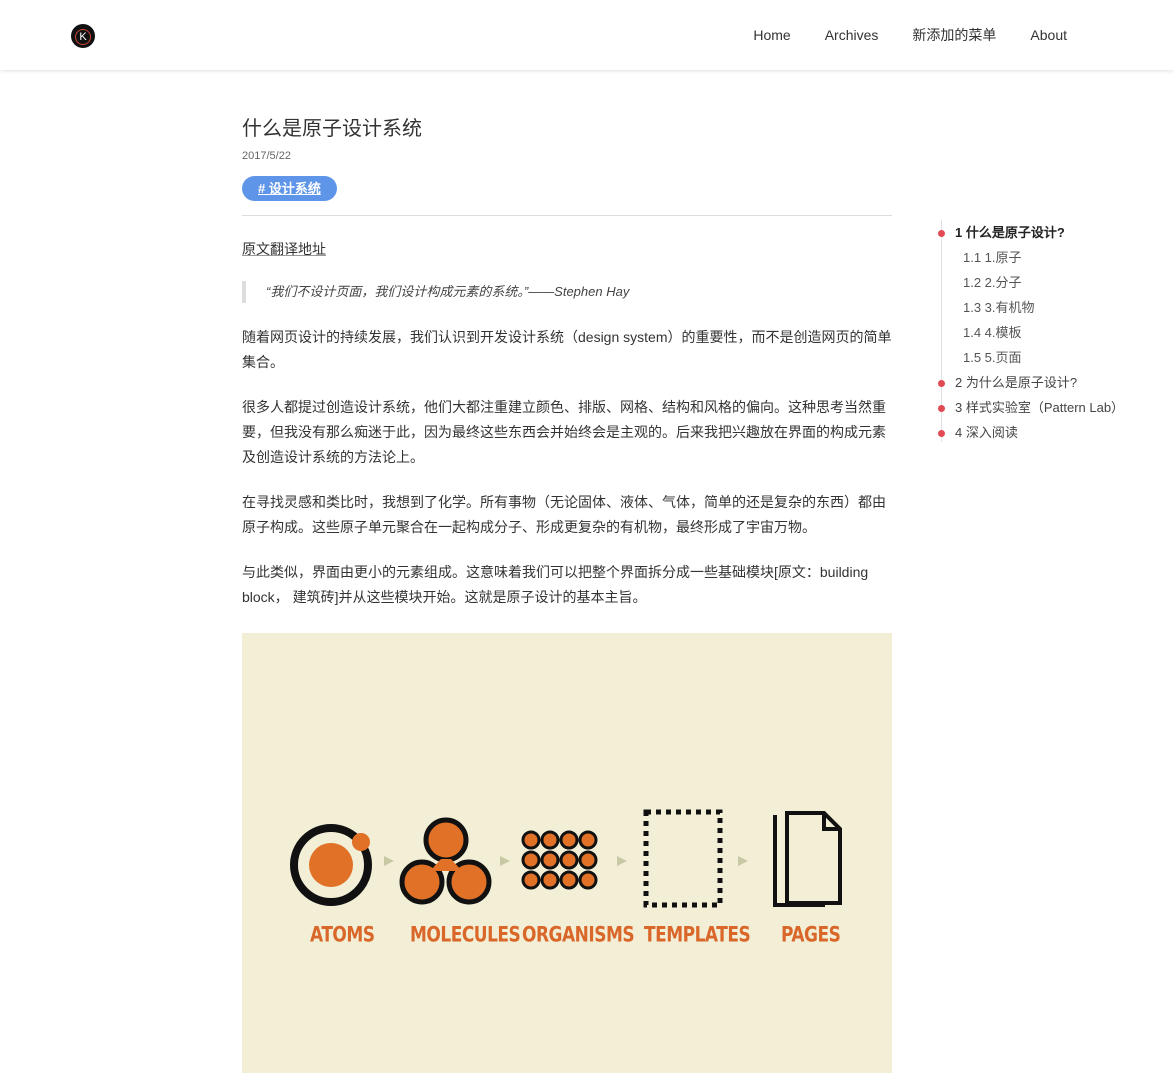 This screenshot has width=1174, height=1073. Describe the element at coordinates (893, 35) in the screenshot. I see `main-nav: Home Archives 新添加的菜单 About` at that location.